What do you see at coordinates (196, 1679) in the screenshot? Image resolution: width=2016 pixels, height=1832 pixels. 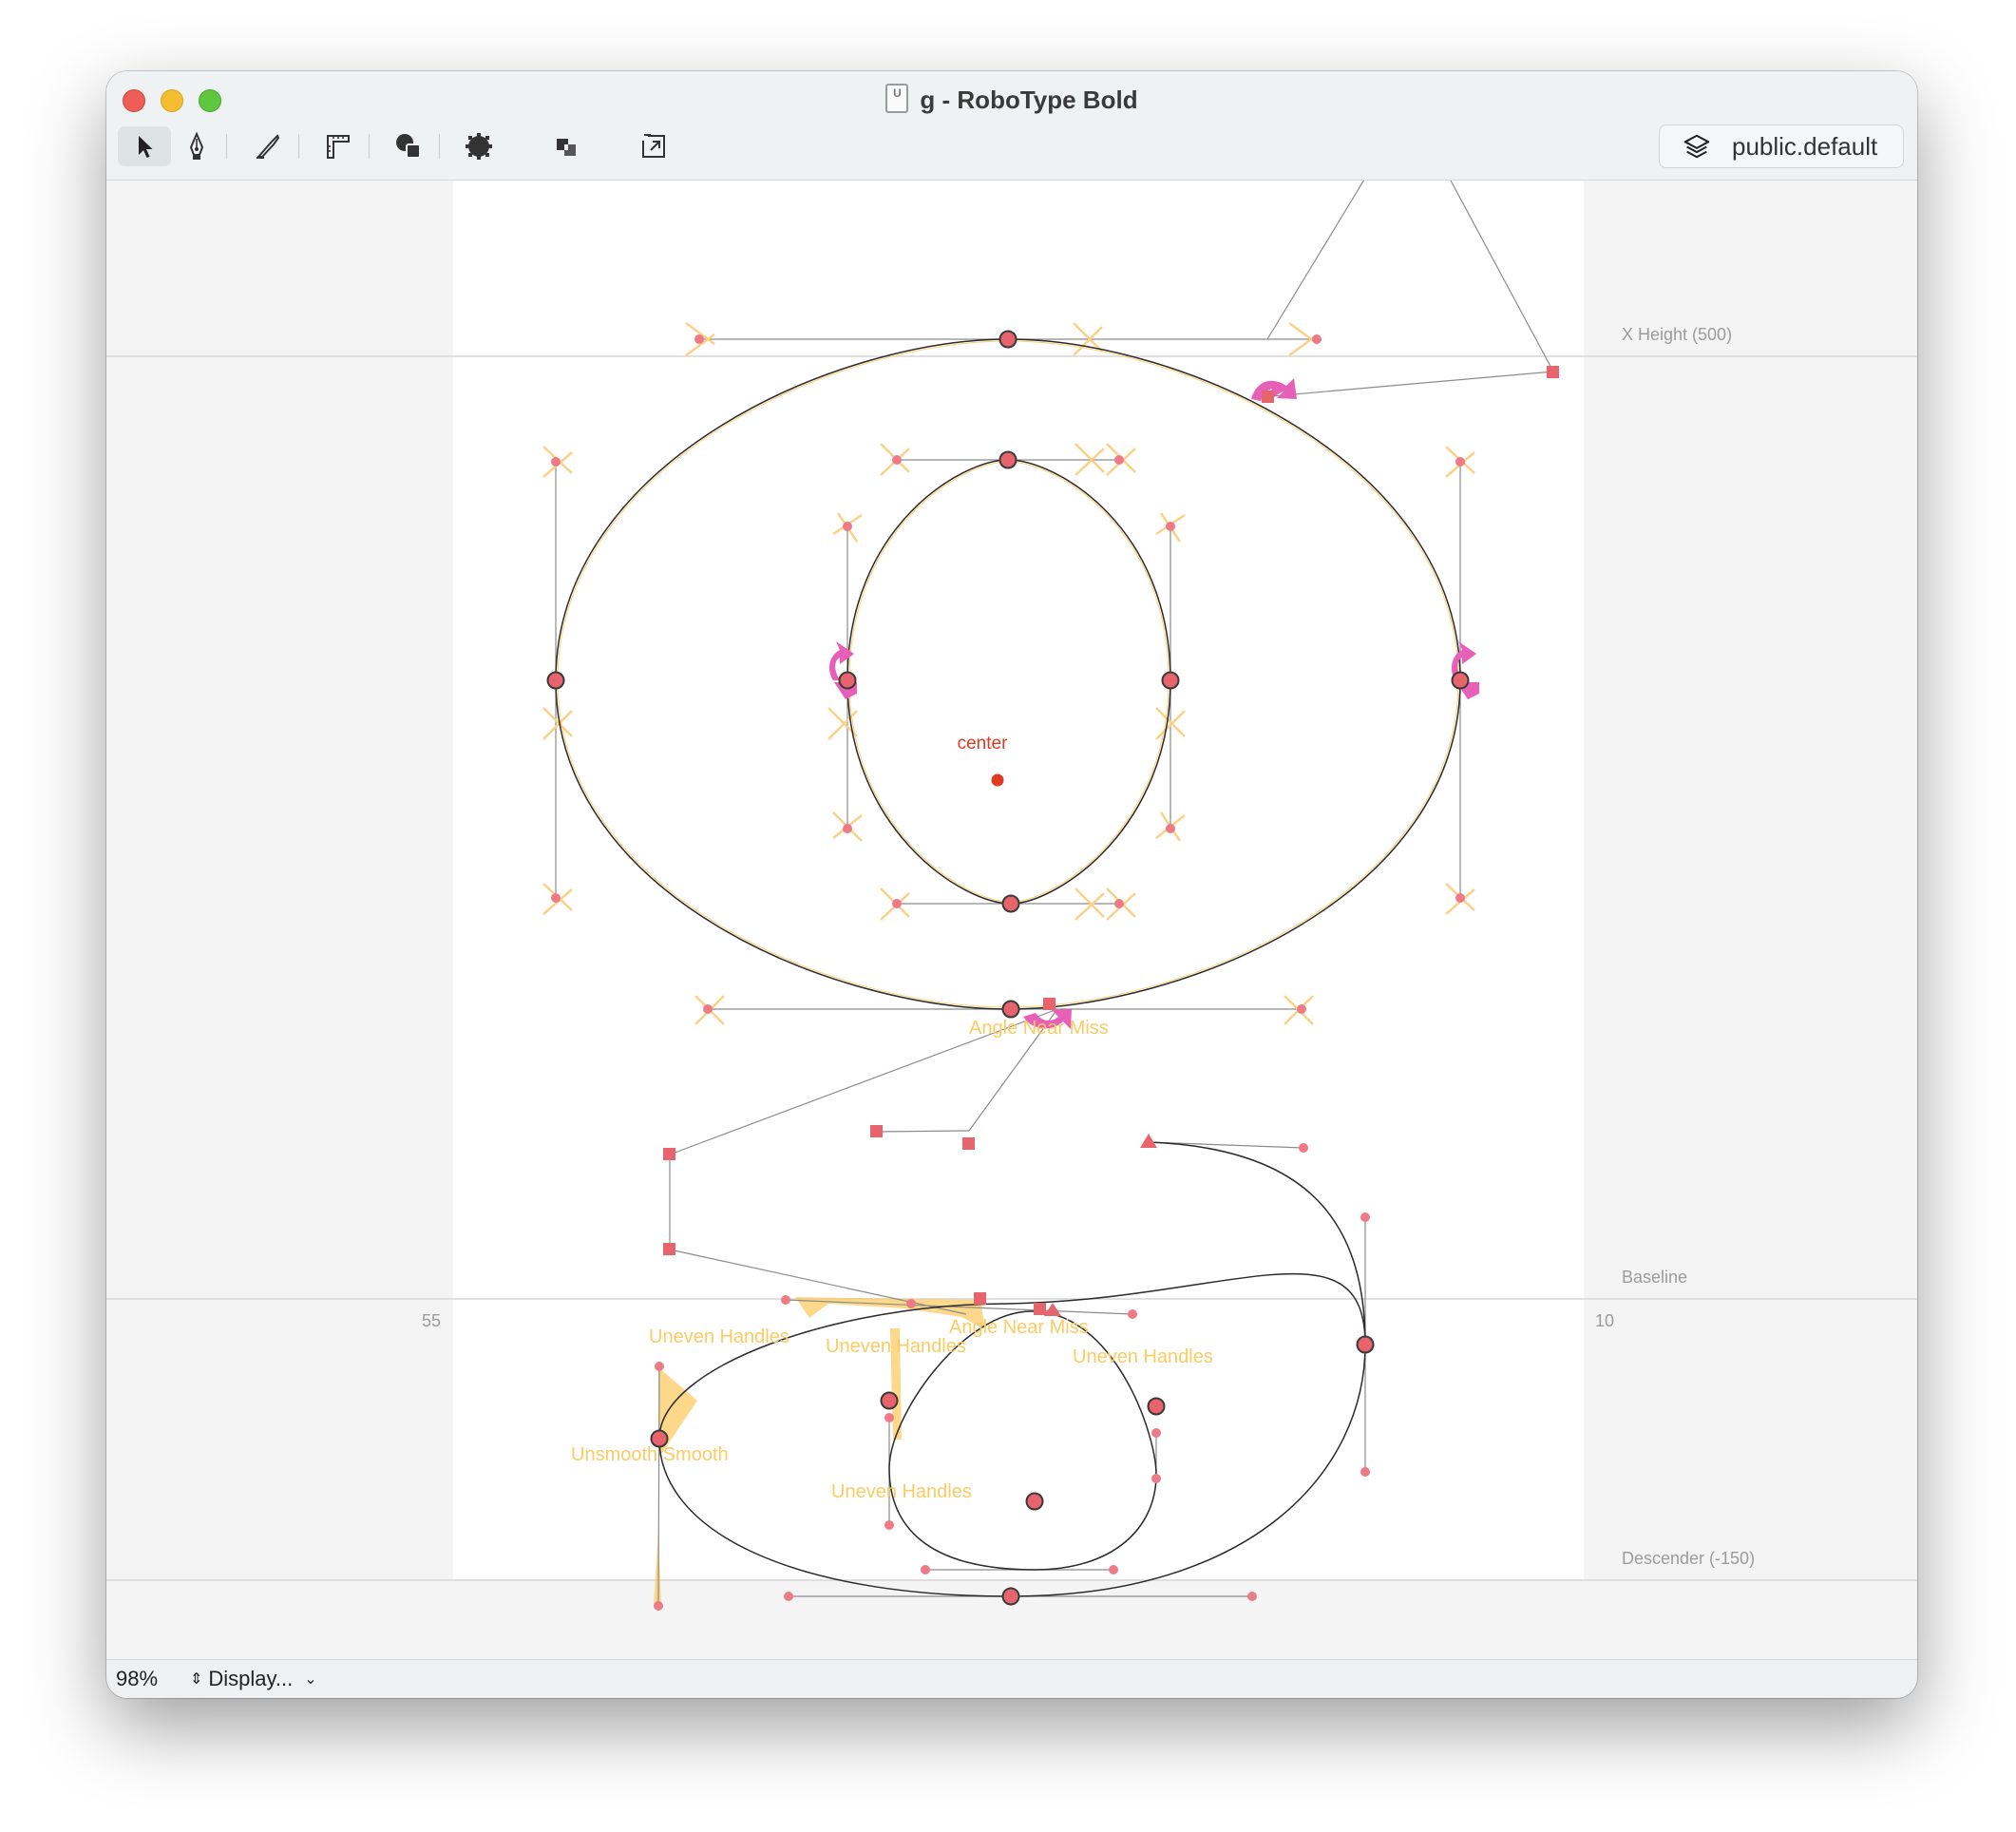 I see `updown-chevron-icon: ⇕` at bounding box center [196, 1679].